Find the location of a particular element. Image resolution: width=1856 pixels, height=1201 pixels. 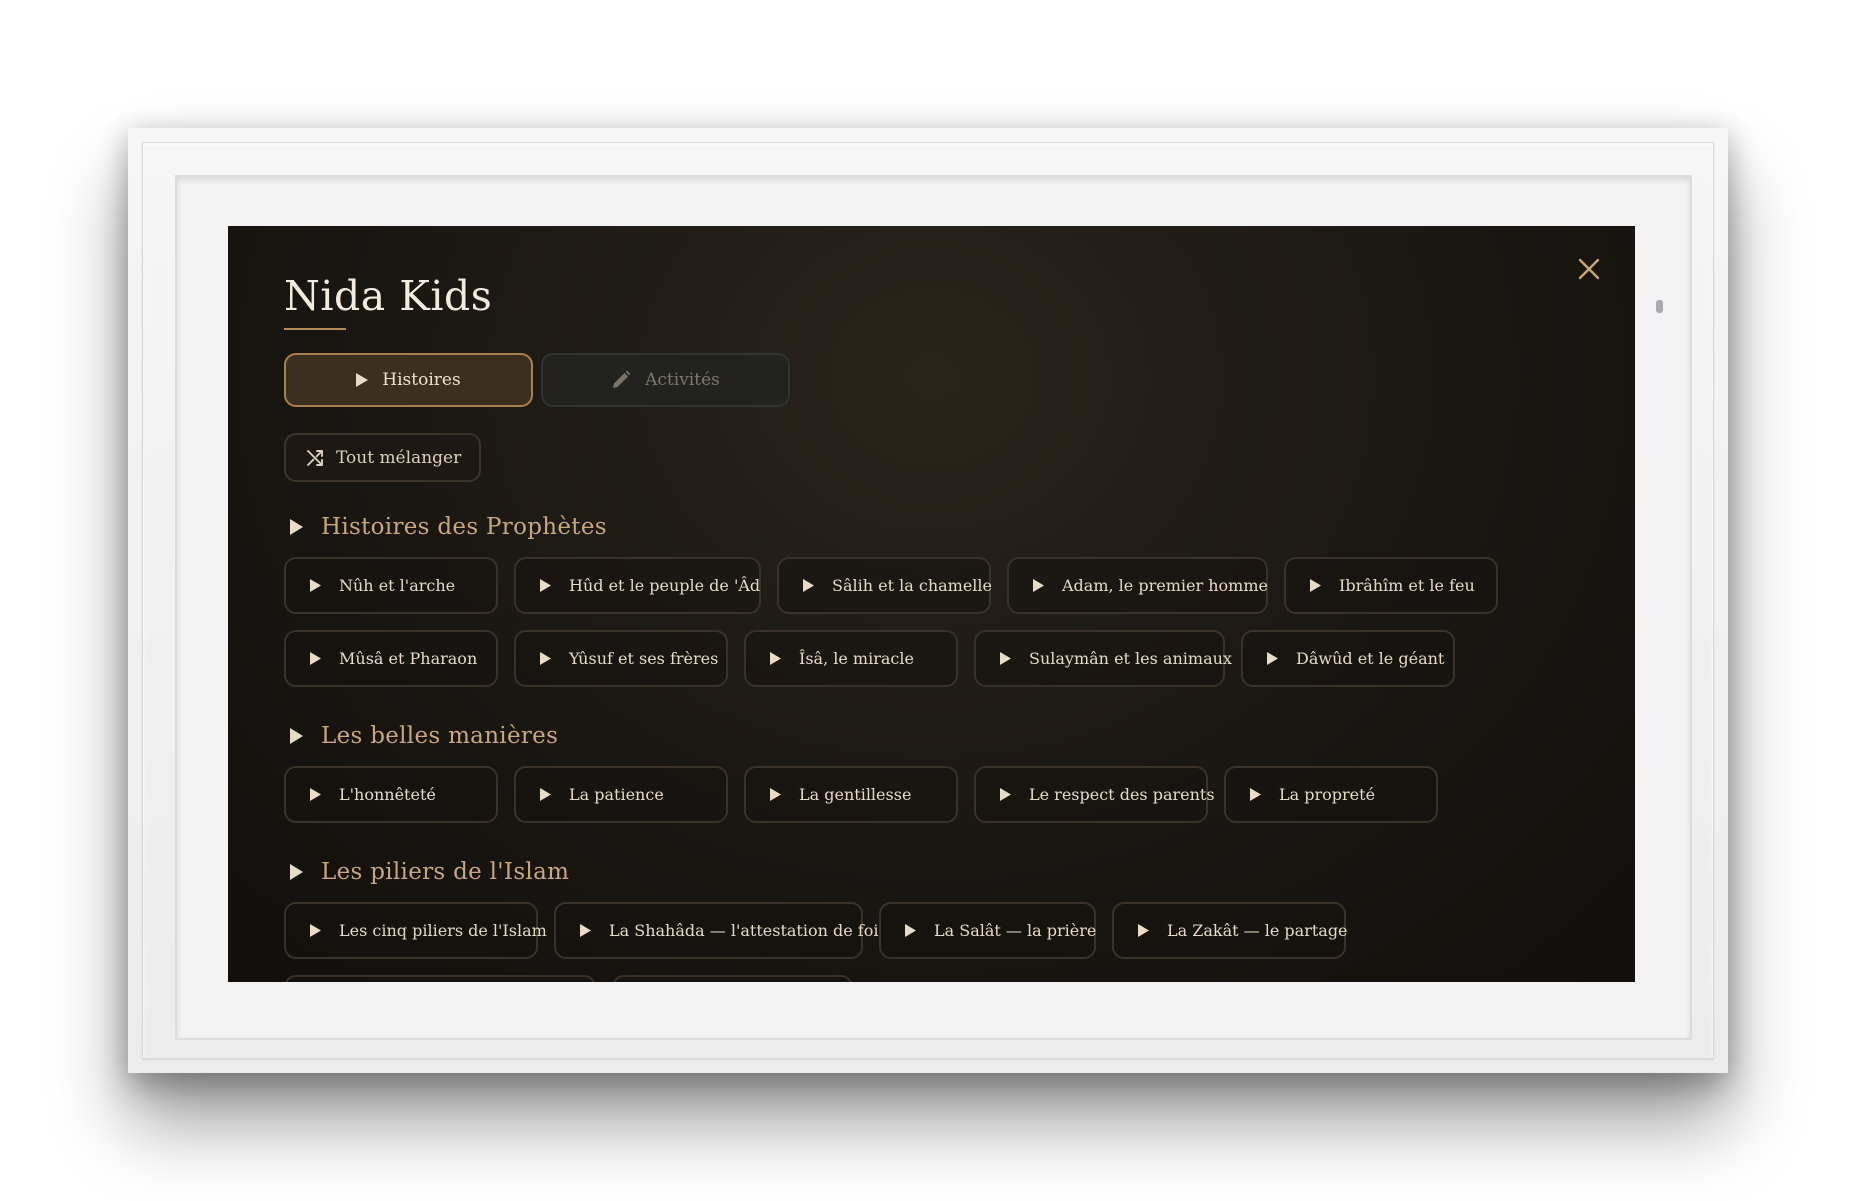

story-chip-label: Nûh et l'arche is located at coordinates (397, 585).